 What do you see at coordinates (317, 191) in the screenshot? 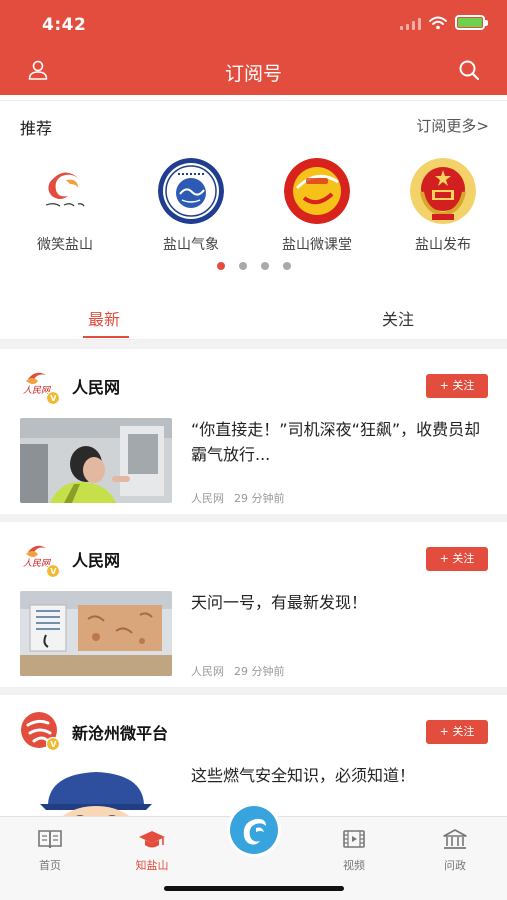
I see `micro-classroom-logo` at bounding box center [317, 191].